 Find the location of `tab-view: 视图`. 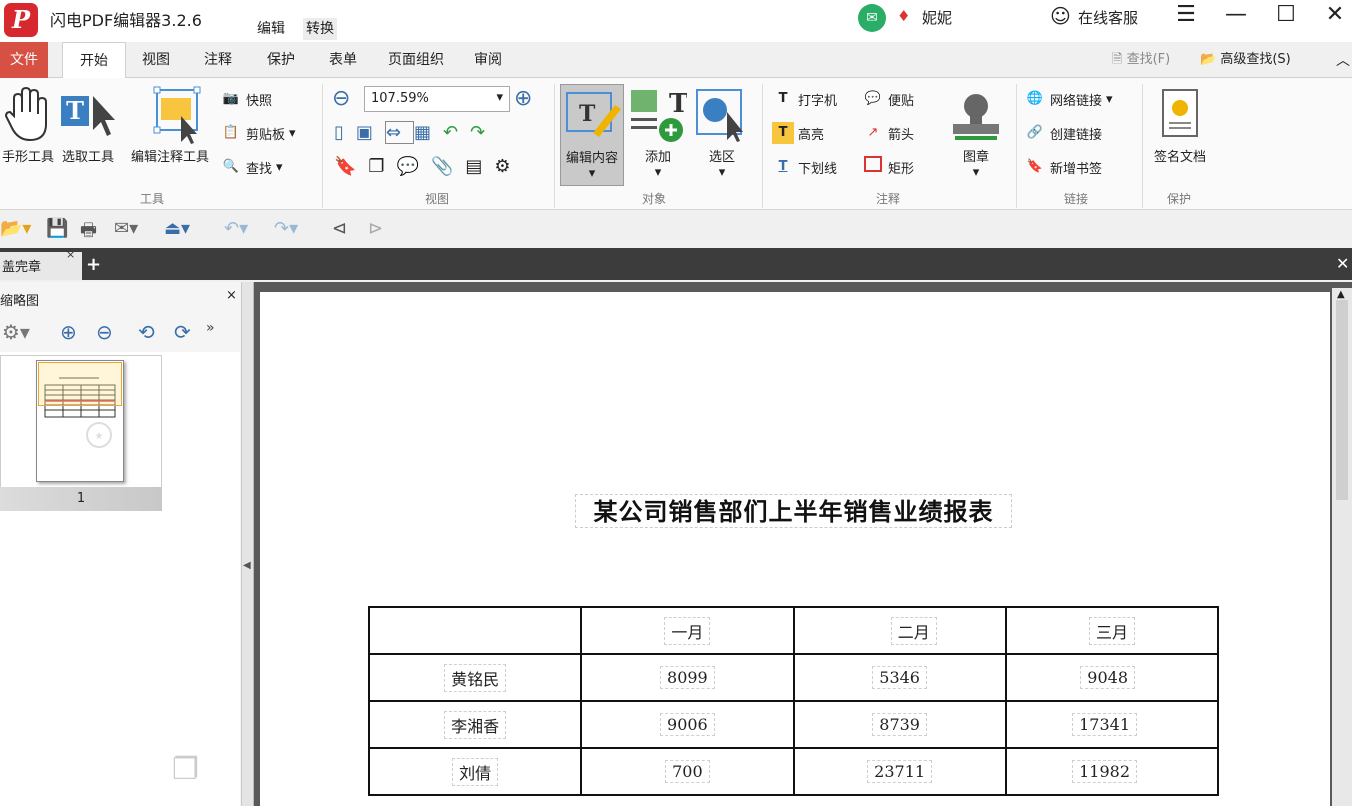

tab-view: 视图 is located at coordinates (156, 60).